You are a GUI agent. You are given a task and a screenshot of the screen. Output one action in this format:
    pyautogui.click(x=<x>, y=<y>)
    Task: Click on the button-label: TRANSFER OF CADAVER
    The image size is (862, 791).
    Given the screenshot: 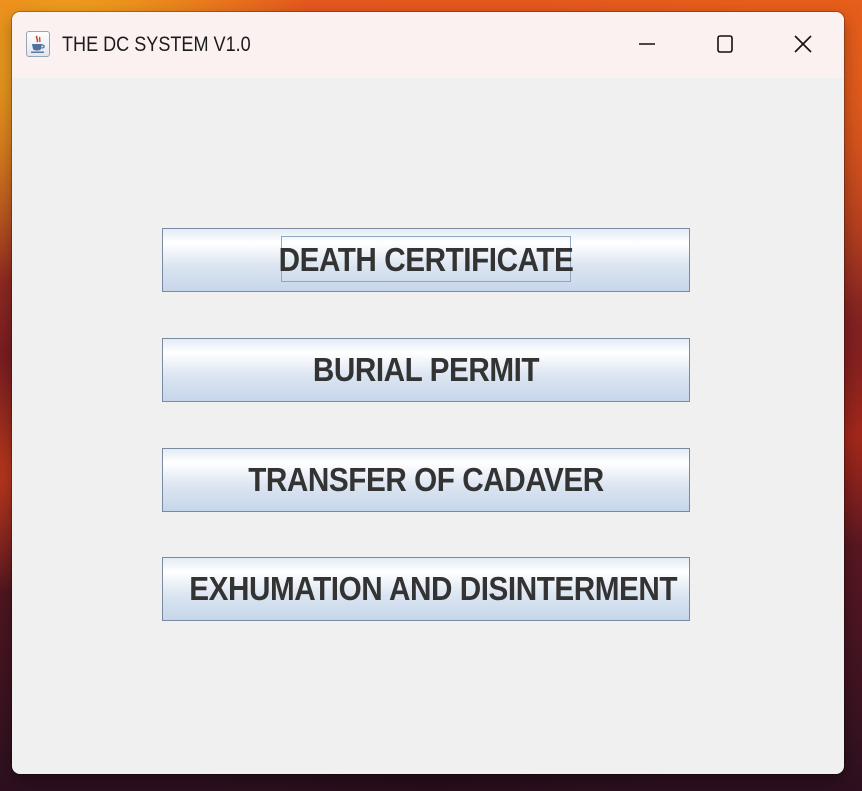 What is the action you would take?
    pyautogui.click(x=426, y=479)
    